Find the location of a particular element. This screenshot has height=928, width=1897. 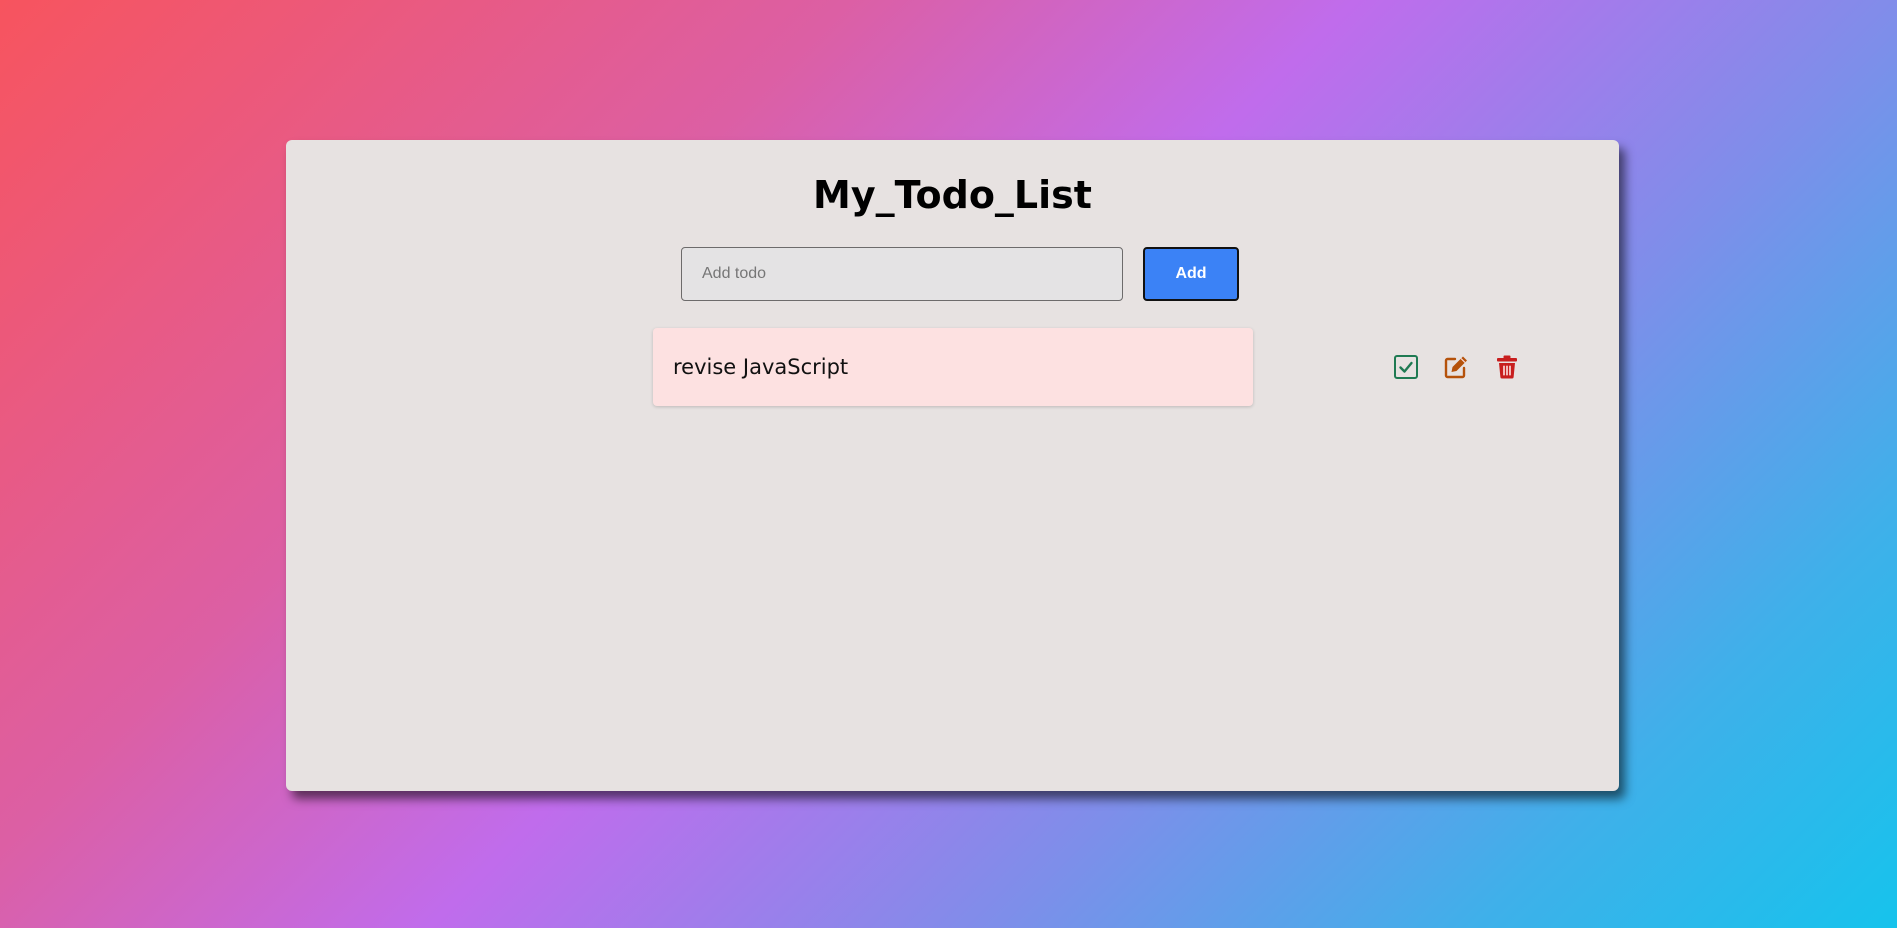

edit-icon is located at coordinates (1455, 367).